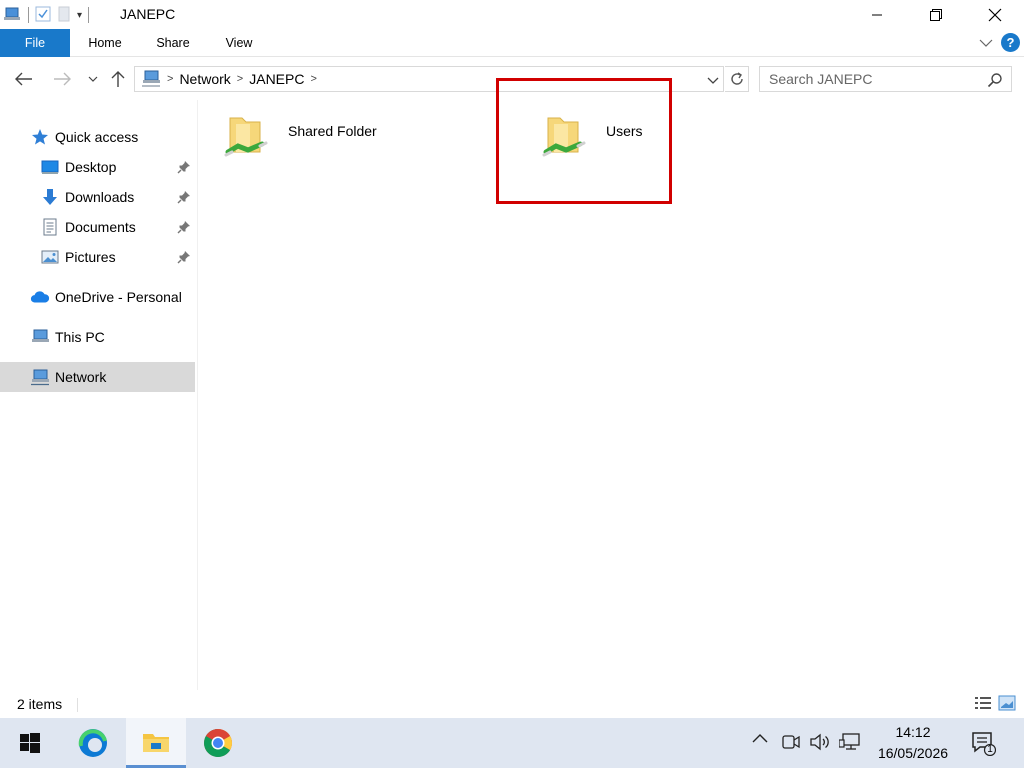 The width and height of the screenshot is (1024, 768). I want to click on volume-icon, so click(820, 742).